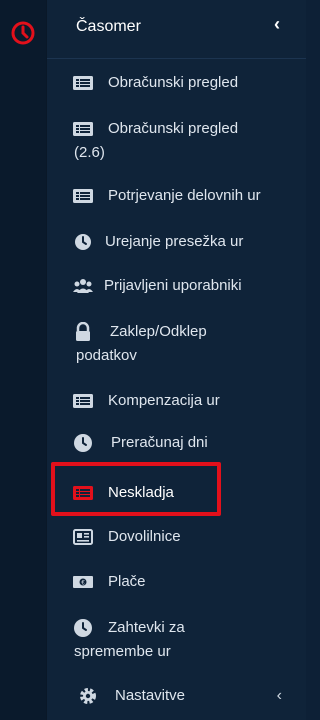 The width and height of the screenshot is (320, 720). Describe the element at coordinates (279, 695) in the screenshot. I see `chevron-left-icon: ‹` at that location.